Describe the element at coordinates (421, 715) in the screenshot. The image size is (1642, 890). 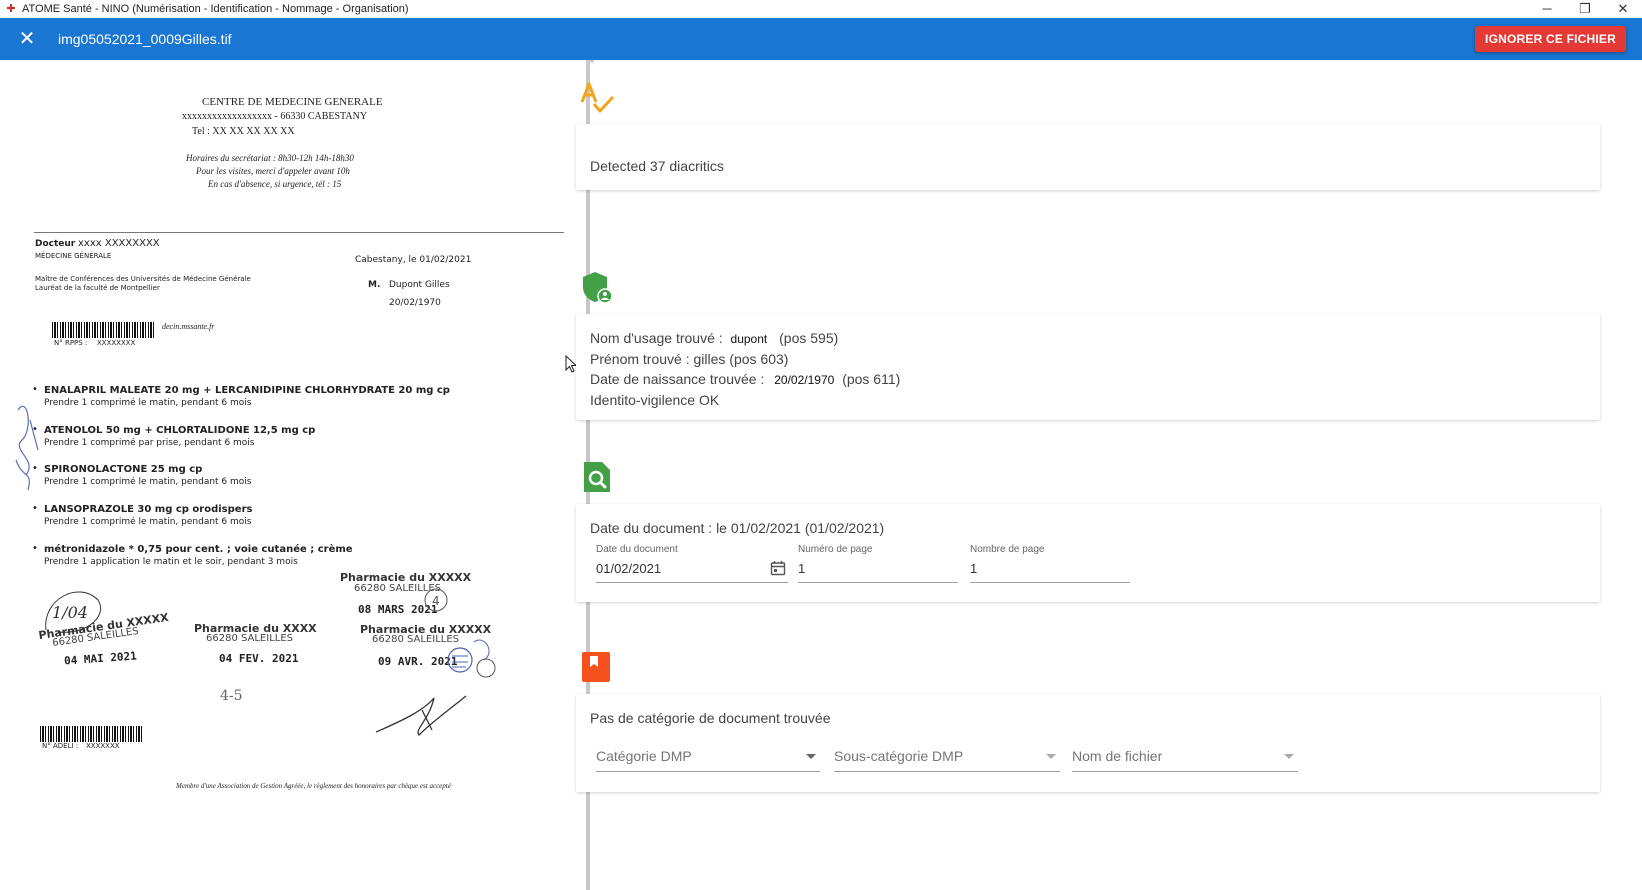
I see `doctor-signature` at that location.